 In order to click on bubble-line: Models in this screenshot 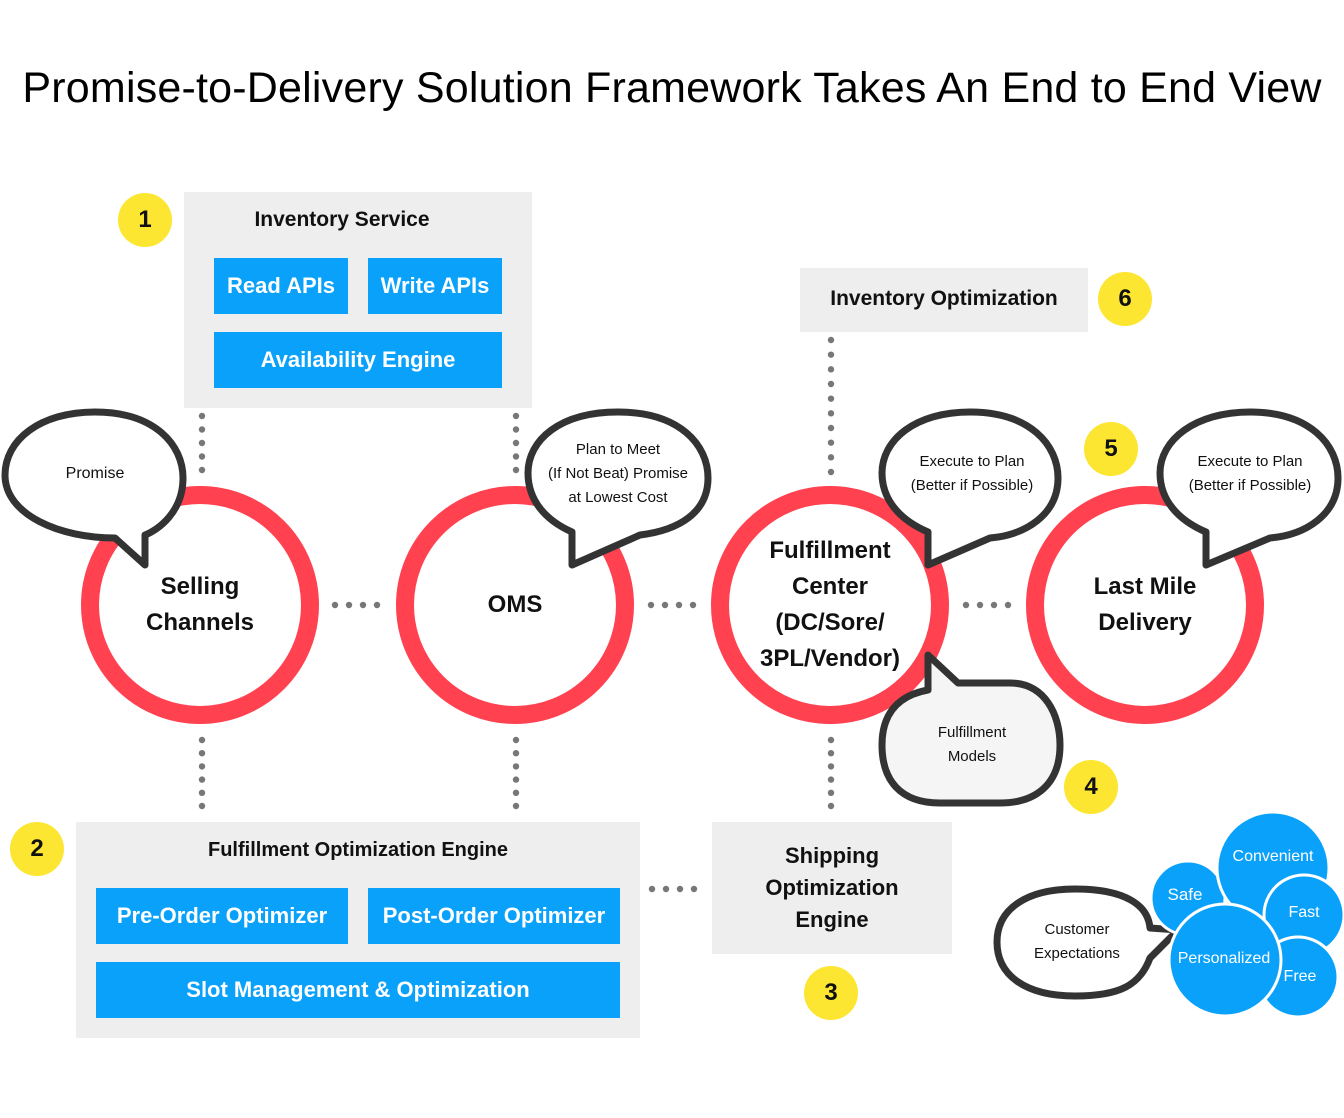, I will do `click(972, 756)`.